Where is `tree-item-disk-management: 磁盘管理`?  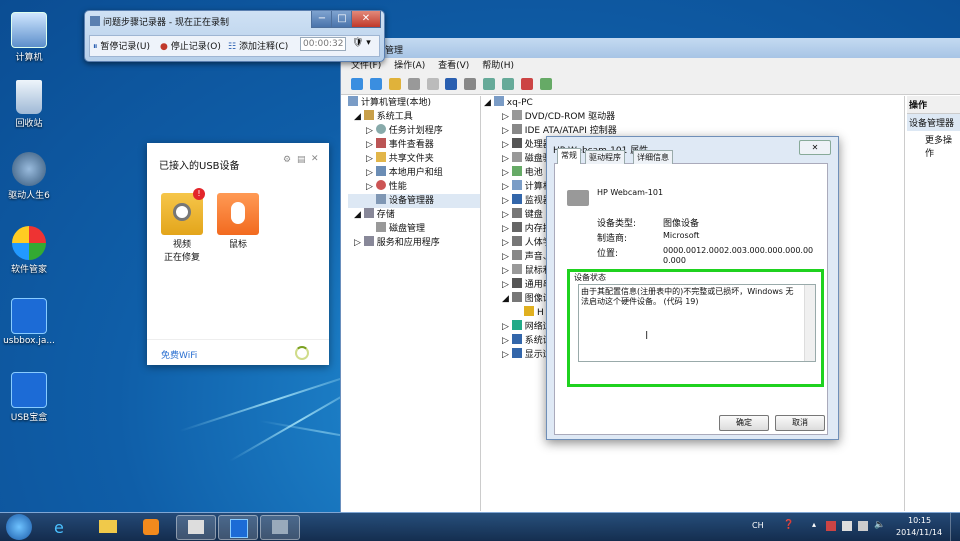 tree-item-disk-management: 磁盘管理 is located at coordinates (414, 229).